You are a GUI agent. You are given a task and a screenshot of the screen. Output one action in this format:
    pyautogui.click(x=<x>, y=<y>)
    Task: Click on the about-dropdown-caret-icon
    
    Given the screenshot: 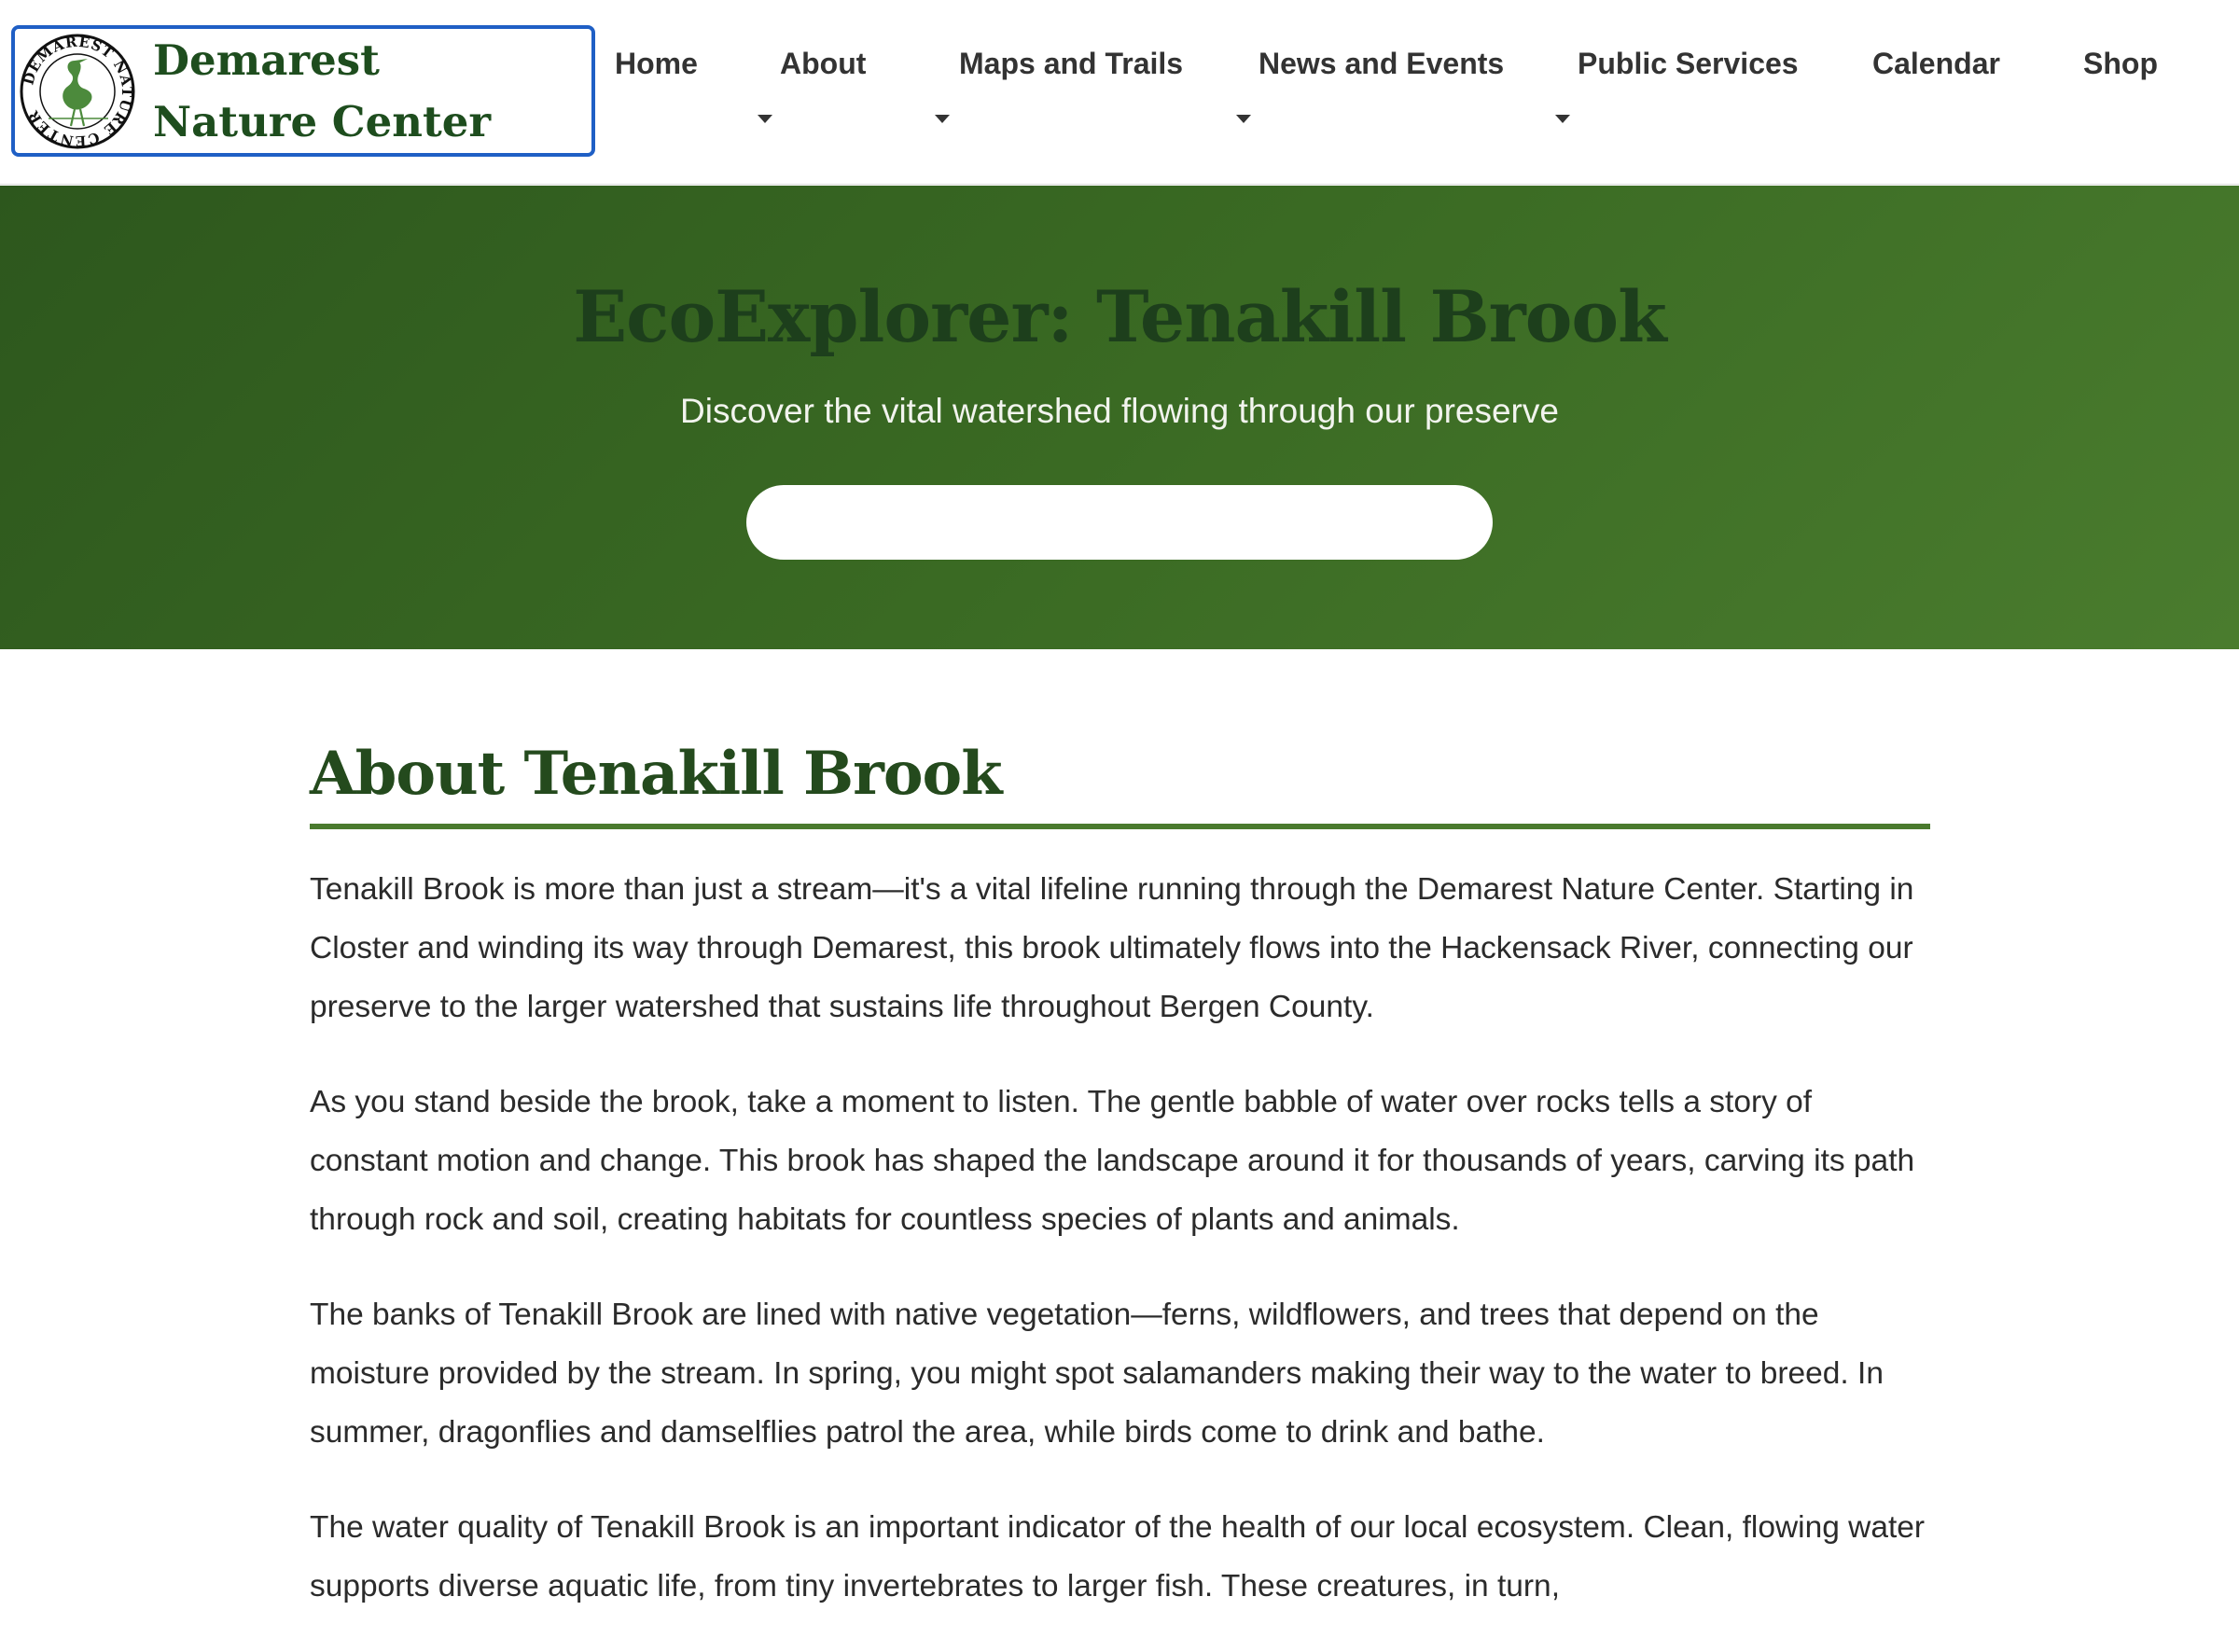 What is the action you would take?
    pyautogui.click(x=765, y=119)
    